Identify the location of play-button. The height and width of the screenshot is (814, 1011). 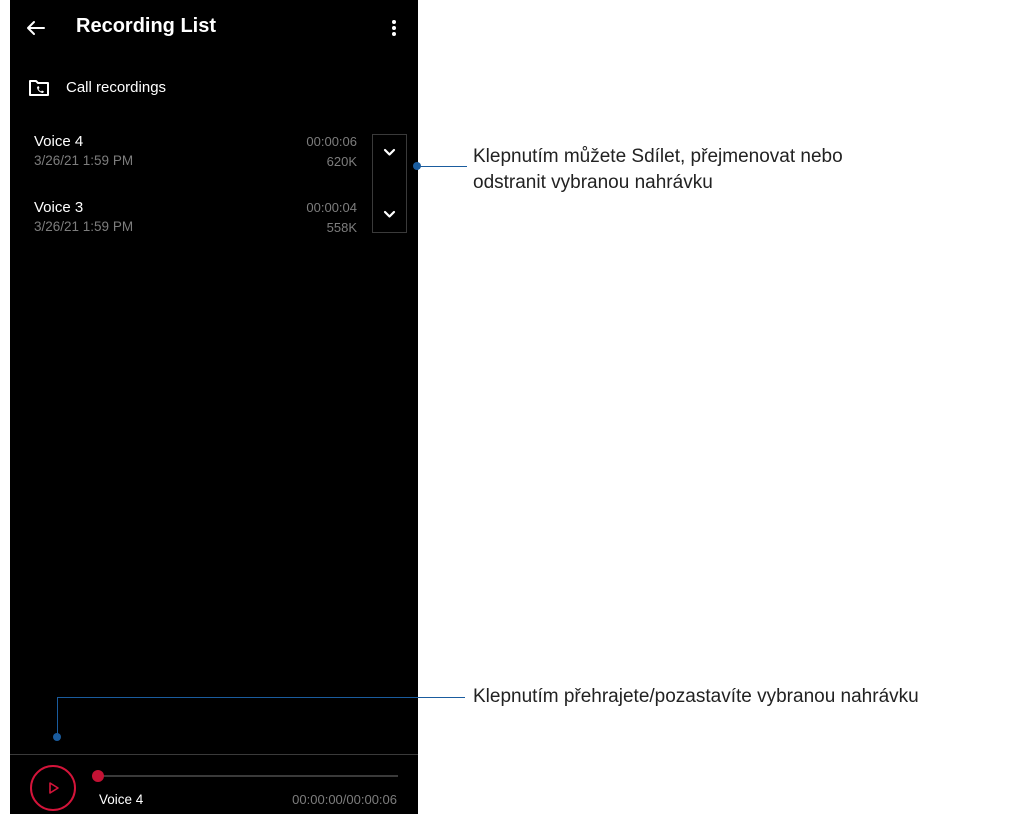
(53, 788).